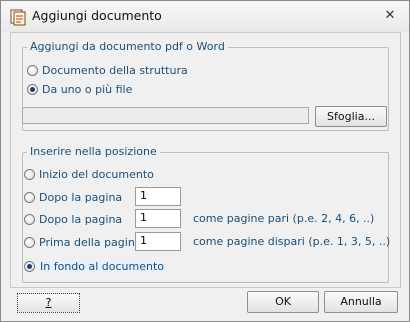  What do you see at coordinates (87, 89) in the screenshot?
I see `radio-from-files-label: Da uno o più file` at bounding box center [87, 89].